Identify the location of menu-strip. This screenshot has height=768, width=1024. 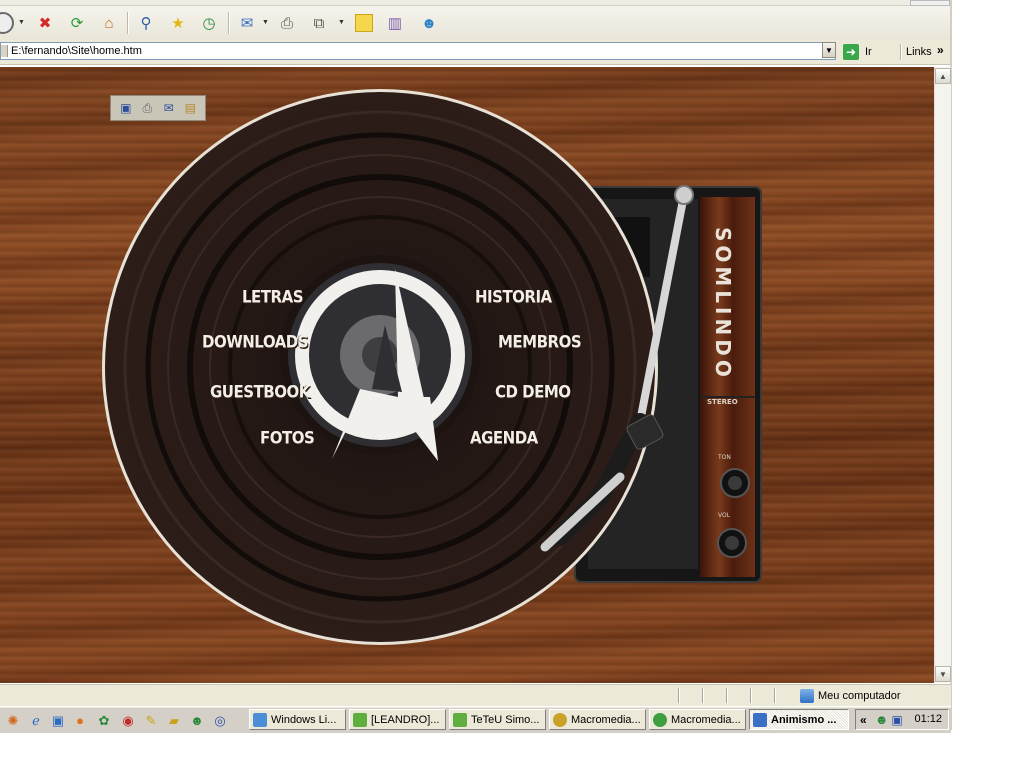
(475, 3).